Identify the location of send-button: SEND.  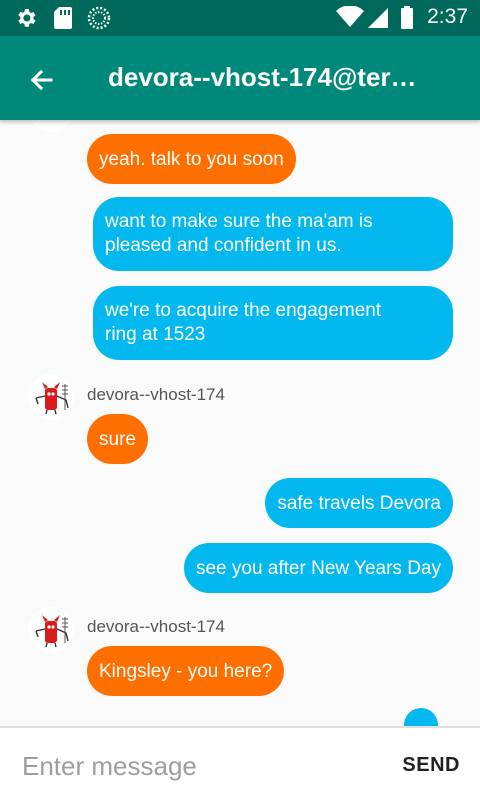
(431, 765).